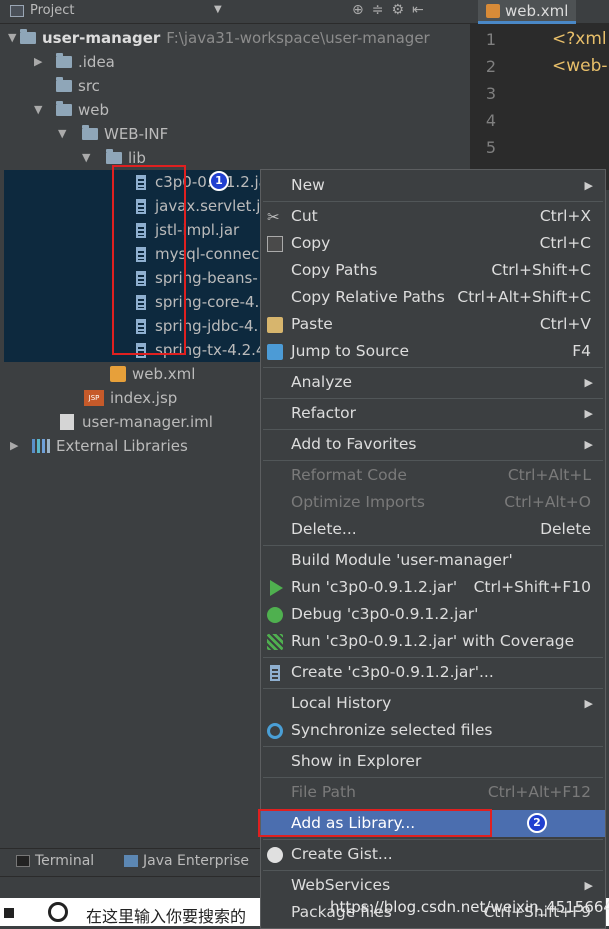  I want to click on menu-item-analyze: Analyze ▶, so click(433, 382).